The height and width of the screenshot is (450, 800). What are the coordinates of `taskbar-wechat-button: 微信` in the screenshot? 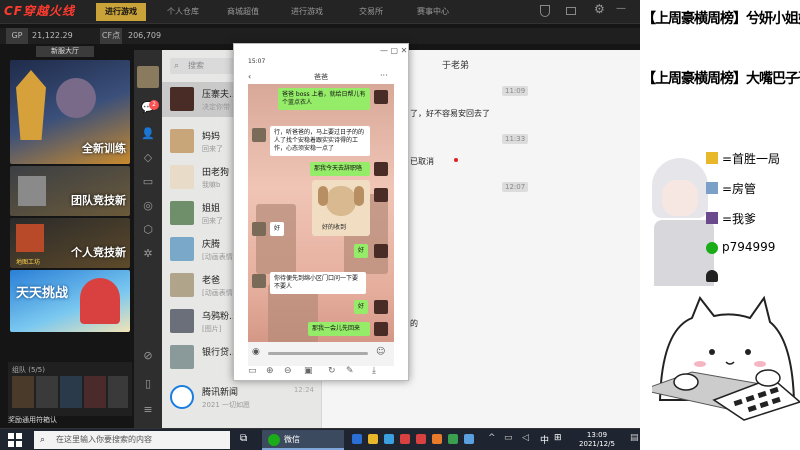 It's located at (303, 440).